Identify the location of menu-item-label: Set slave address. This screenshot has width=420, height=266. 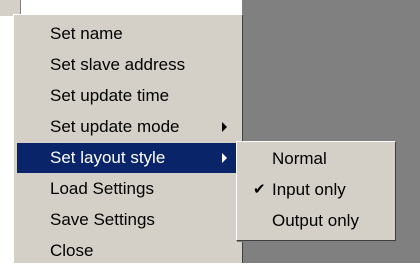
(118, 64).